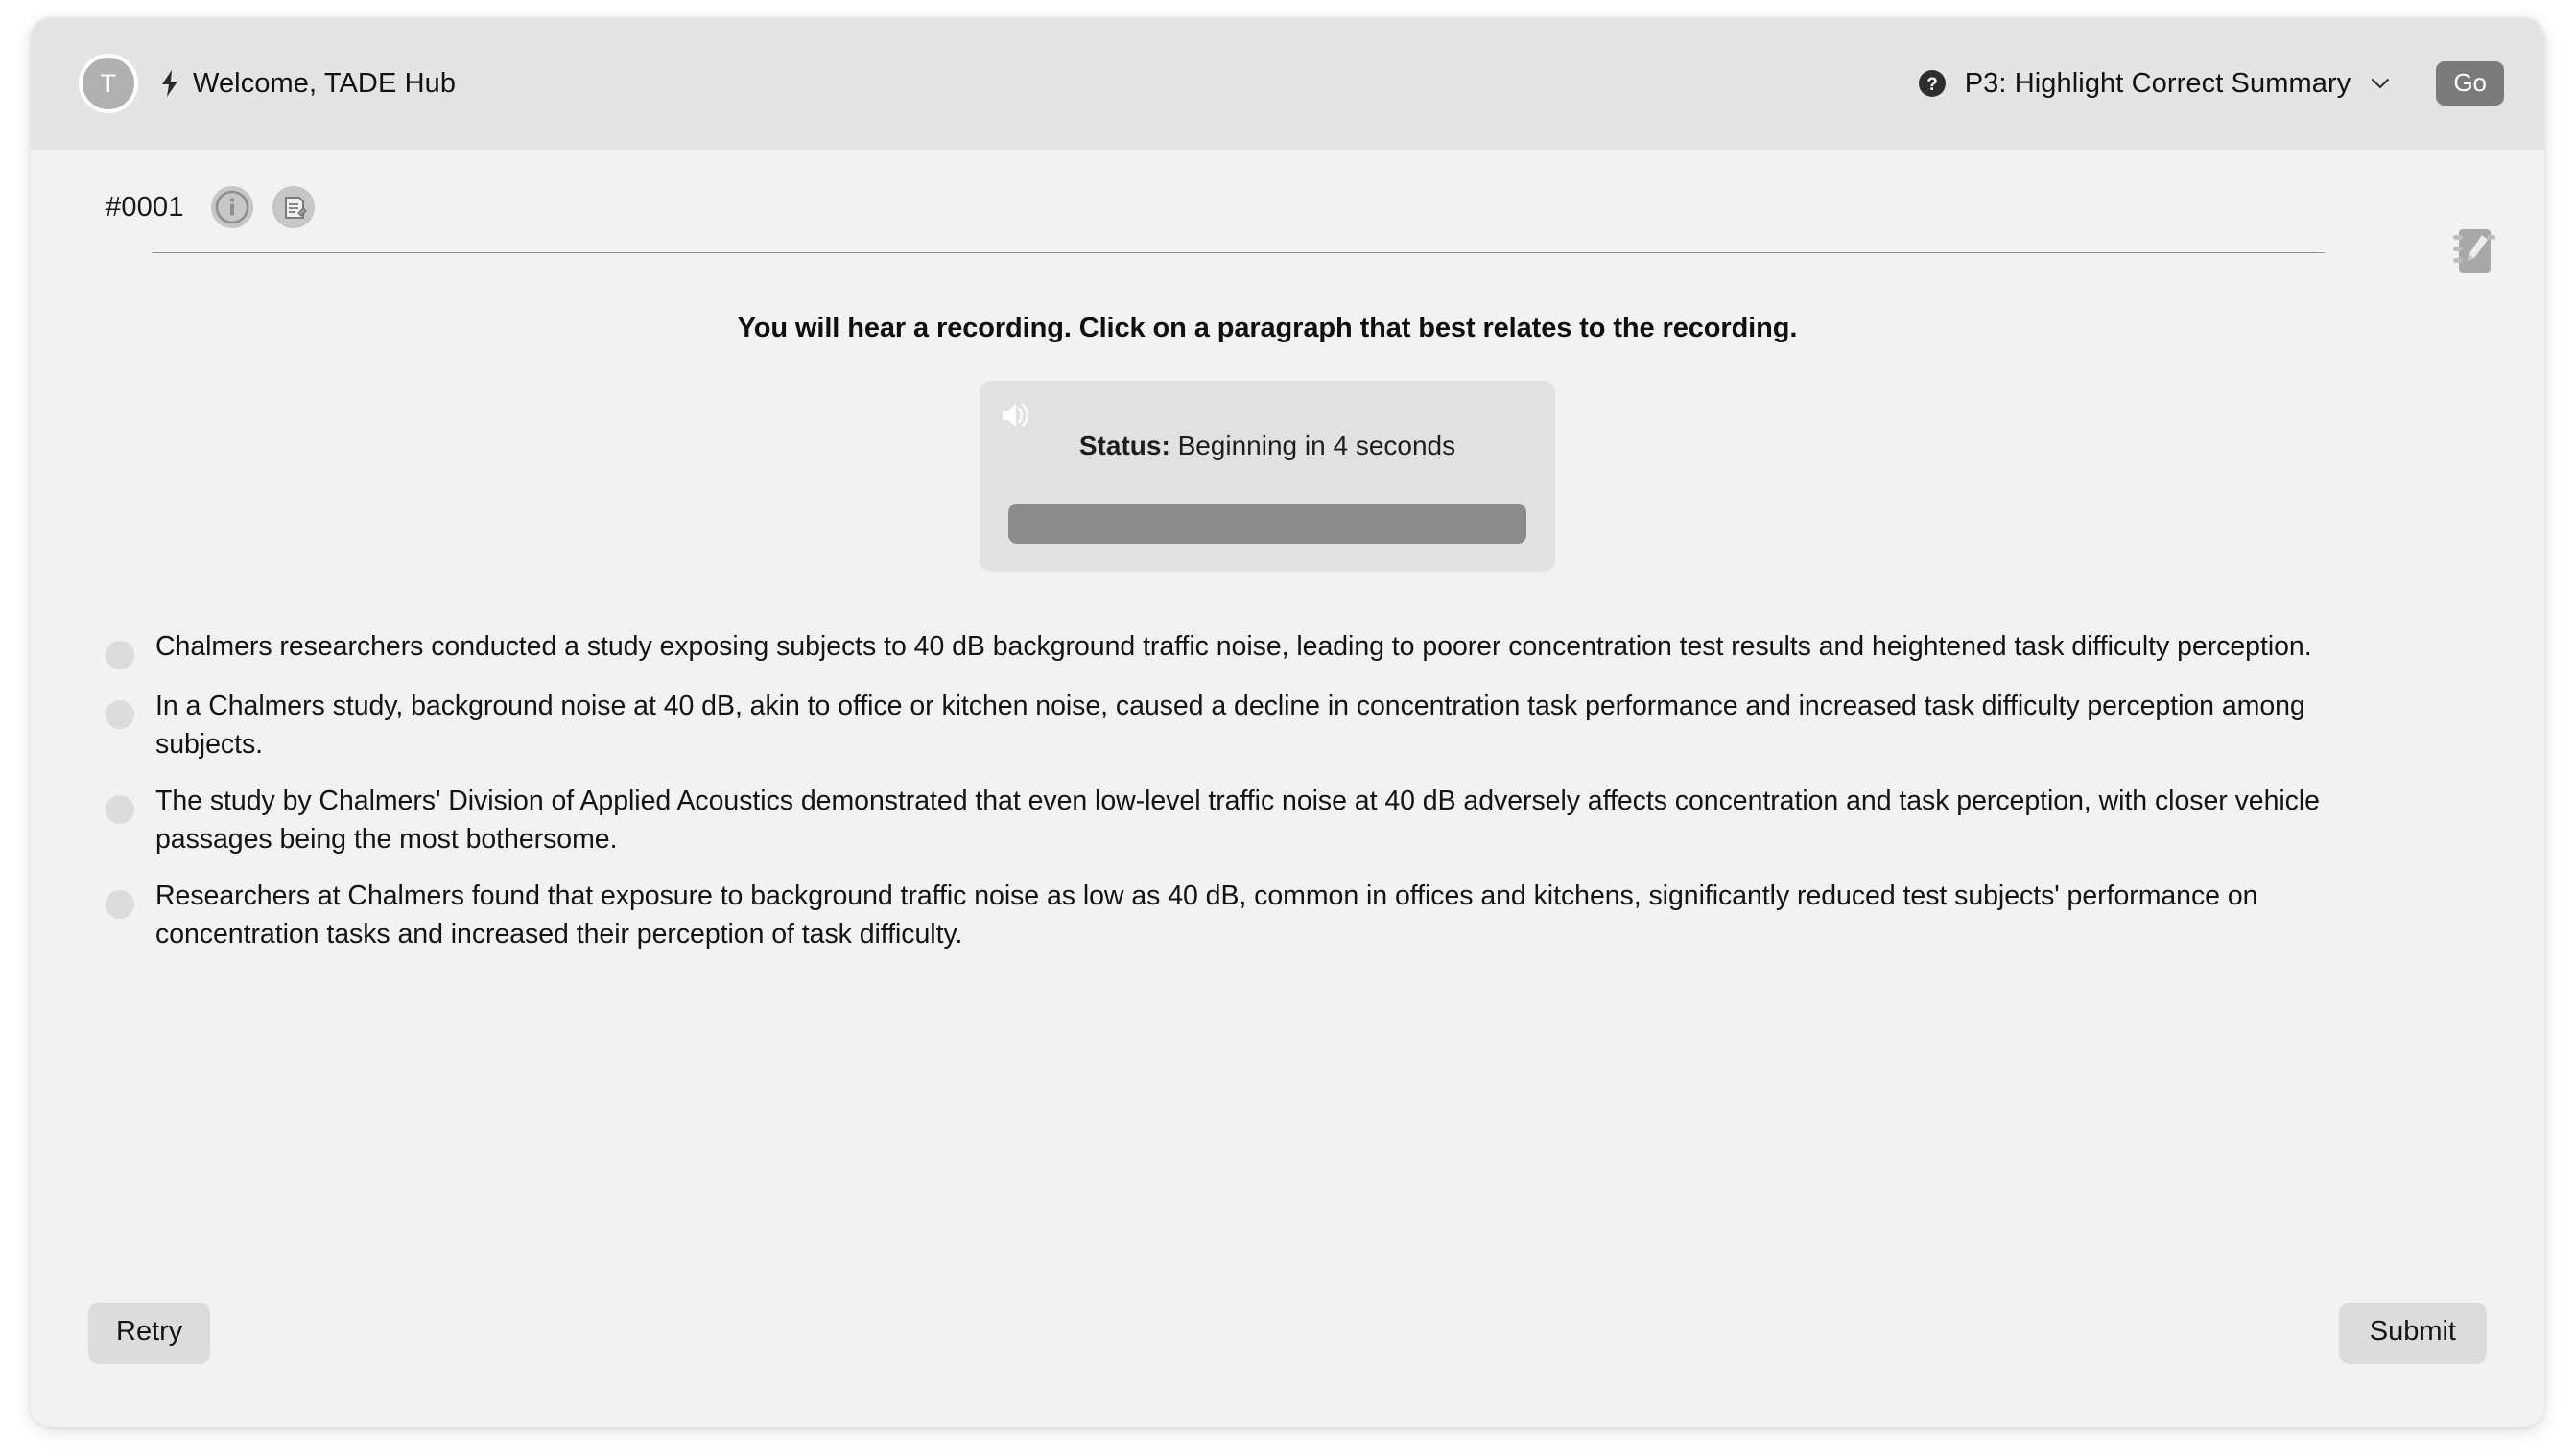 The width and height of the screenshot is (2575, 1456). Describe the element at coordinates (169, 83) in the screenshot. I see `lightning-bolt-icon` at that location.